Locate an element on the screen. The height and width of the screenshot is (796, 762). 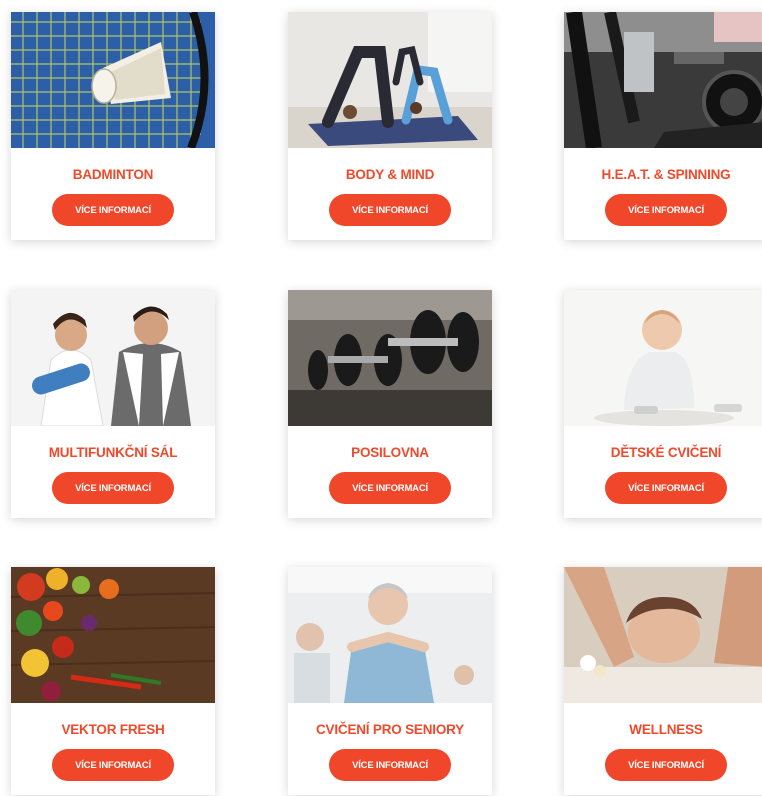
card-title: VEKTOR FRESH is located at coordinates (113, 729).